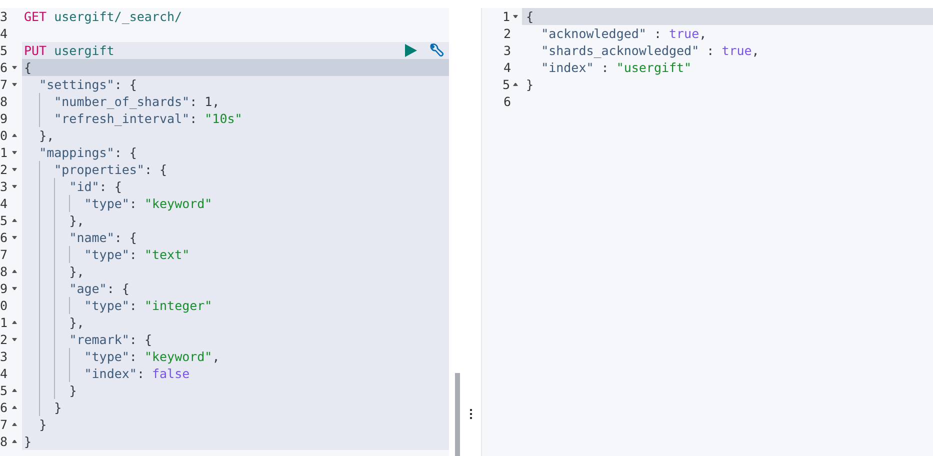  I want to click on code-line: "type": "keyword", so click(118, 203).